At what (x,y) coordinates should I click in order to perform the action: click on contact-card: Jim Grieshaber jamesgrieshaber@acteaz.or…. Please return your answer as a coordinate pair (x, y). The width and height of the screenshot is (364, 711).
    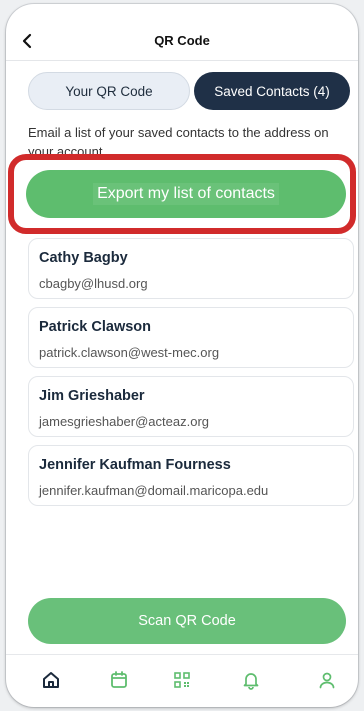
    Looking at the image, I should click on (191, 406).